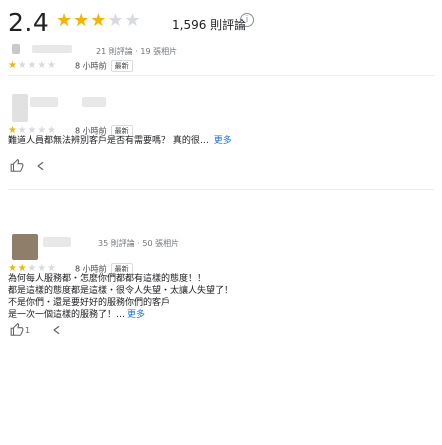 The image size is (442, 445). What do you see at coordinates (209, 24) in the screenshot?
I see `review-count: 1,596 則評論` at bounding box center [209, 24].